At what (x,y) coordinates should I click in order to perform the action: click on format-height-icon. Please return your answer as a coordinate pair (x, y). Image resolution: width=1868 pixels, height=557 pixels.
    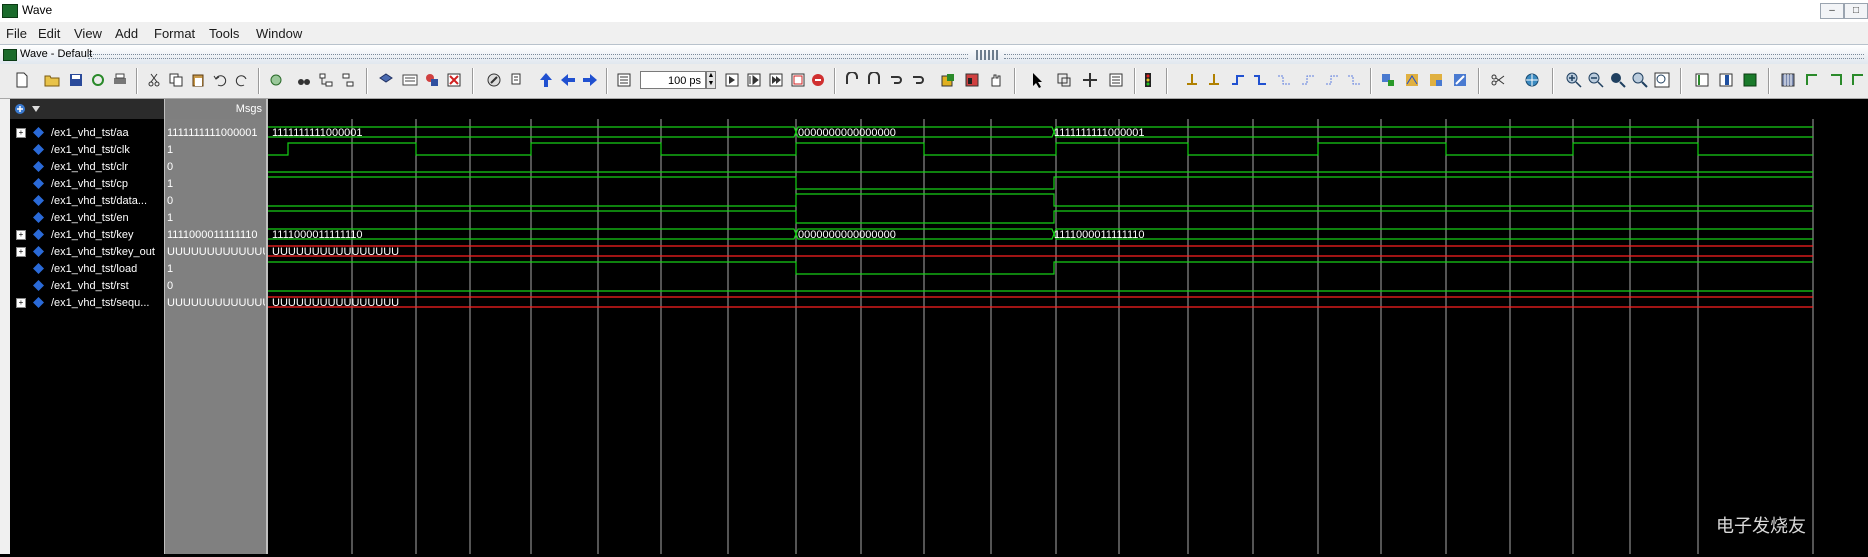
    Looking at the image, I should click on (1460, 80).